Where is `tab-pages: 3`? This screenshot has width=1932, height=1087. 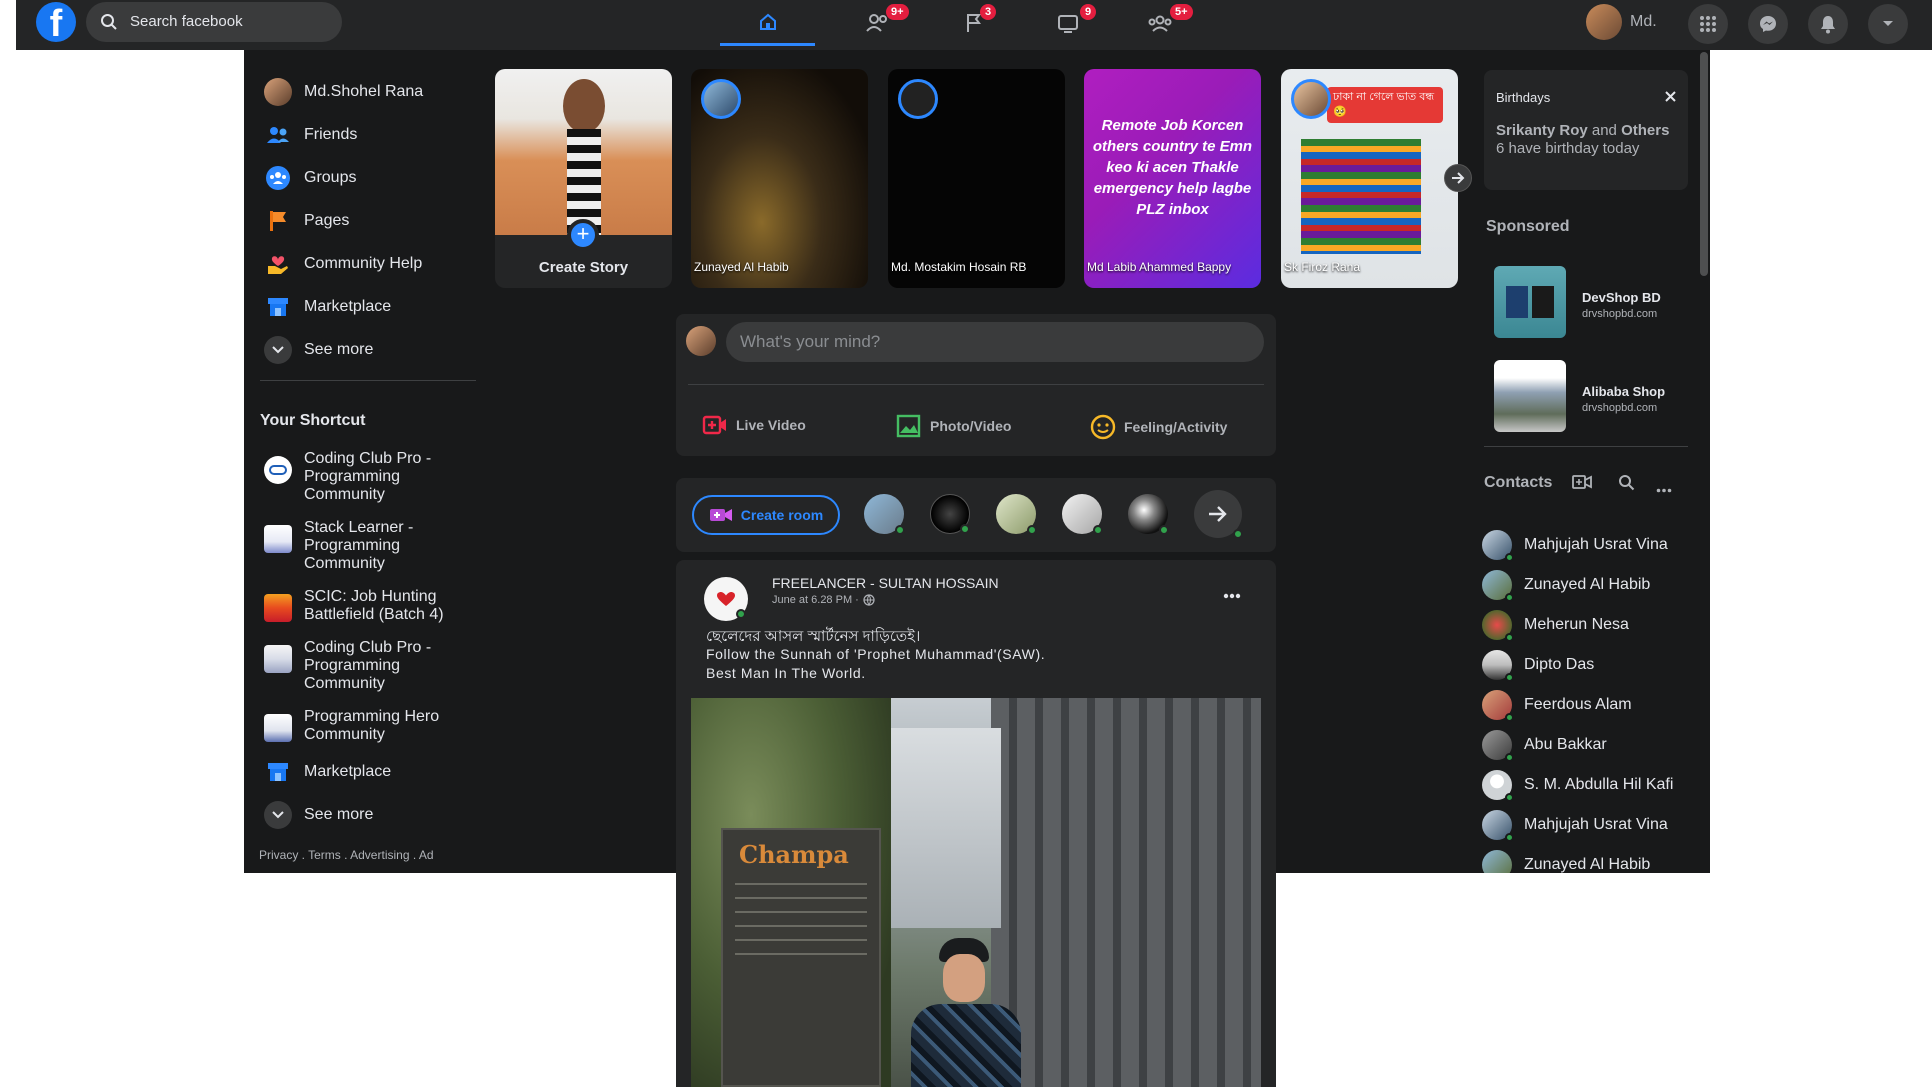
tab-pages: 3 is located at coordinates (973, 23).